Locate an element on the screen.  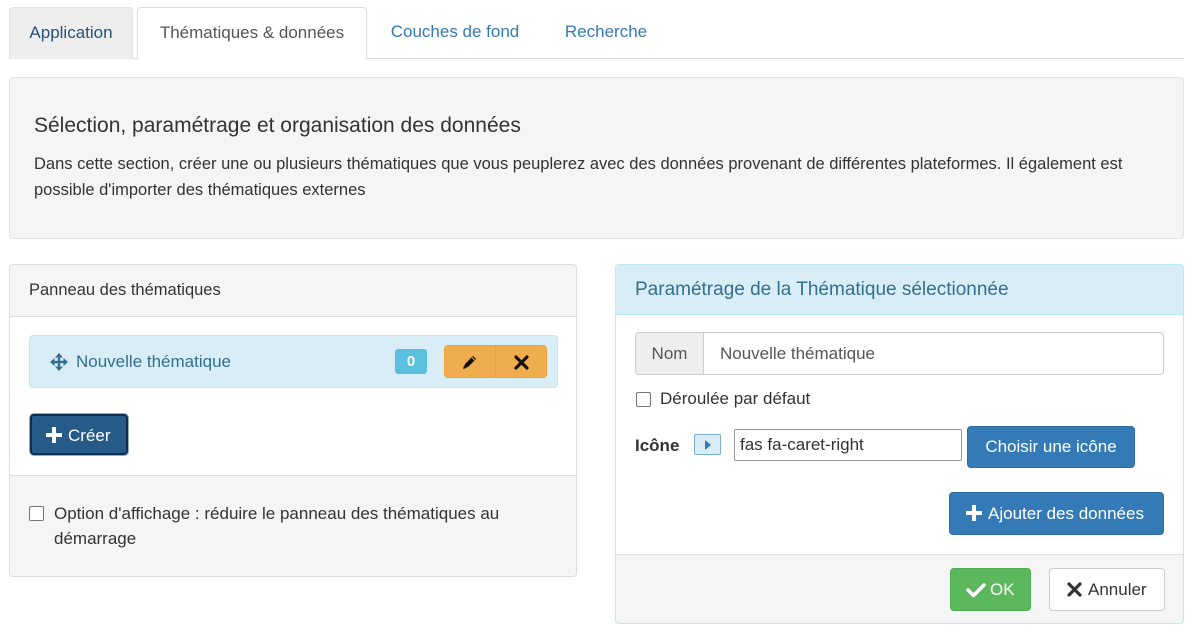
edit-theme-button is located at coordinates (470, 361).